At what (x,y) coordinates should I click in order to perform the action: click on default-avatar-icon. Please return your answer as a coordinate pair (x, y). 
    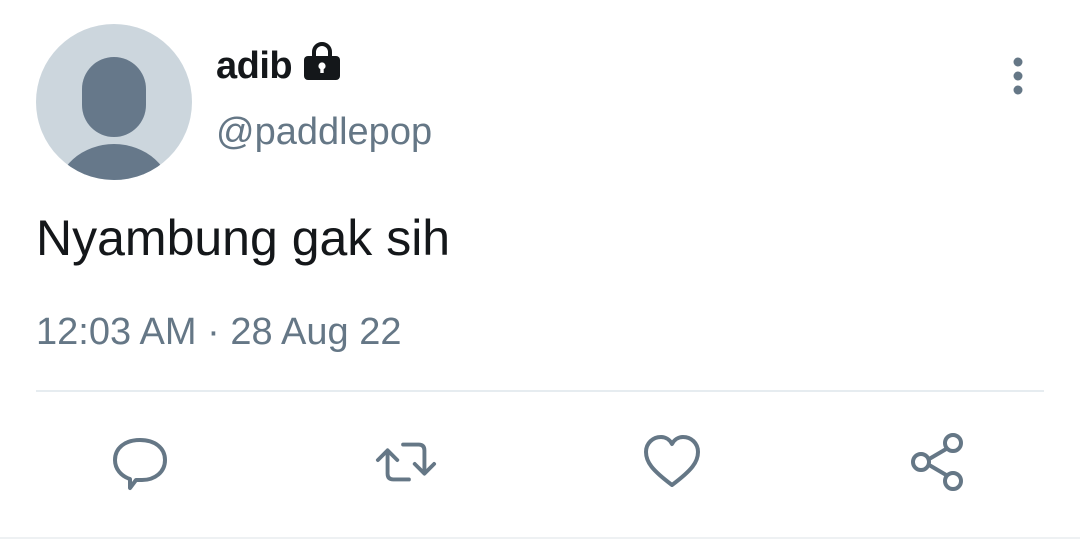
    Looking at the image, I should click on (114, 118).